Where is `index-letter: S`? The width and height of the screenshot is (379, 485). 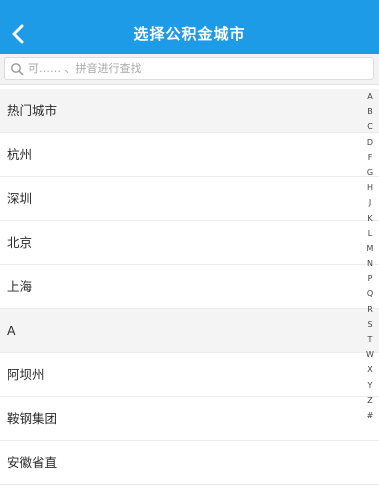 index-letter: S is located at coordinates (369, 324).